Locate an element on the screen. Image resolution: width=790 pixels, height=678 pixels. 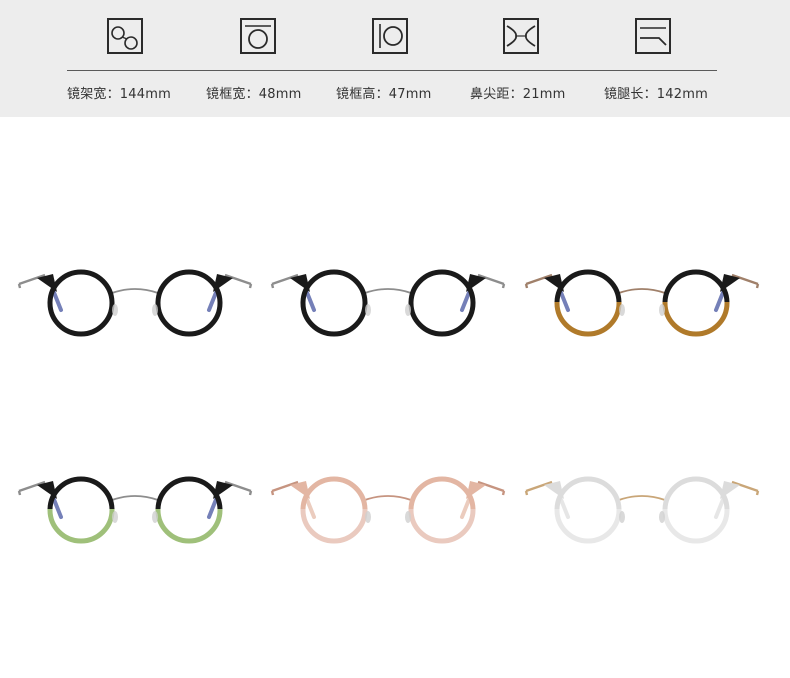
frame-width-icon is located at coordinates (125, 36).